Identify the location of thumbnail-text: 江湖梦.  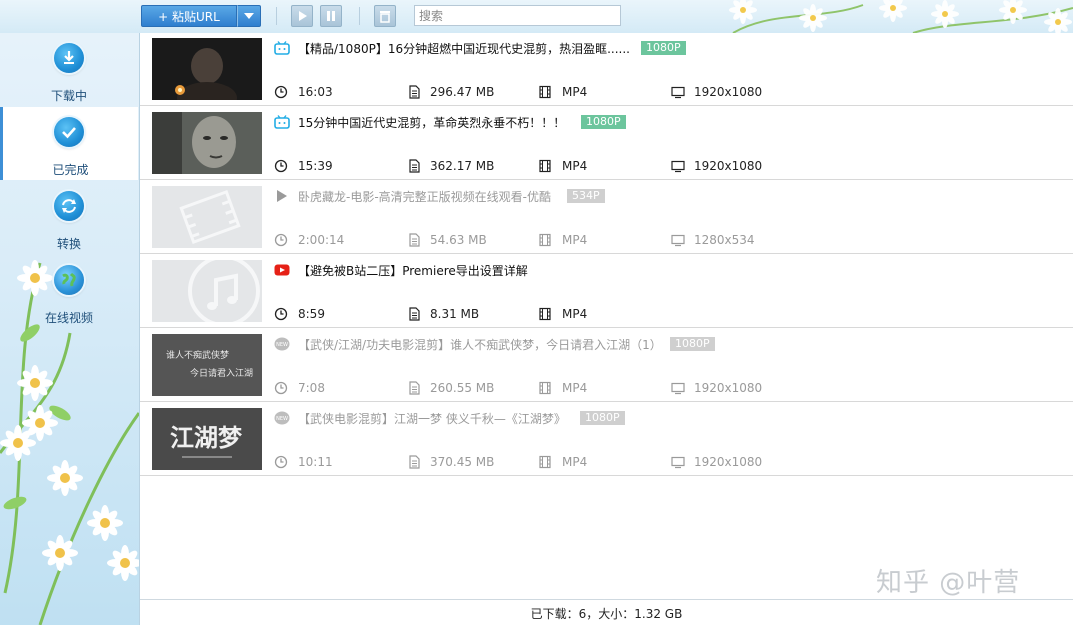
(206, 437).